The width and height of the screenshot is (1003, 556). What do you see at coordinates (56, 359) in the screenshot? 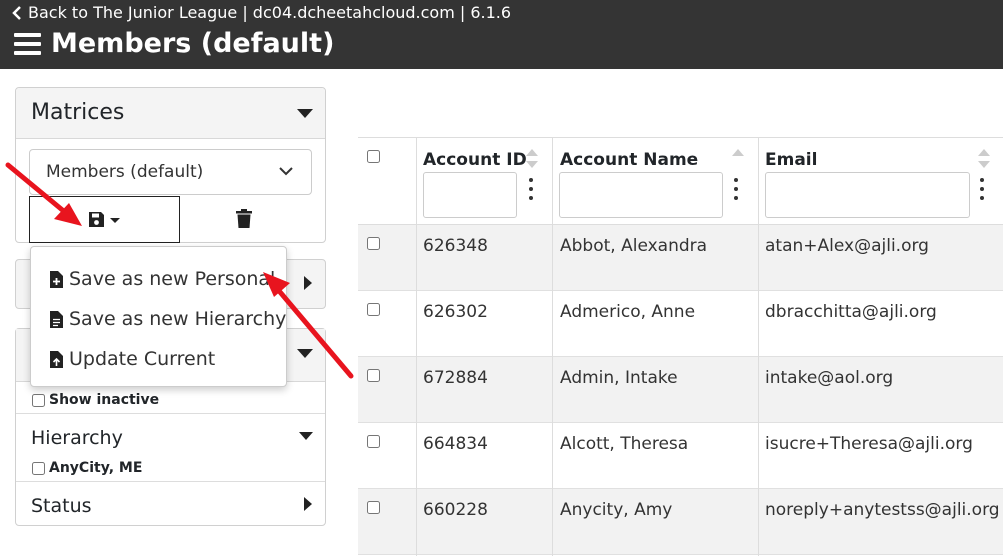
I see `file-upload-icon` at bounding box center [56, 359].